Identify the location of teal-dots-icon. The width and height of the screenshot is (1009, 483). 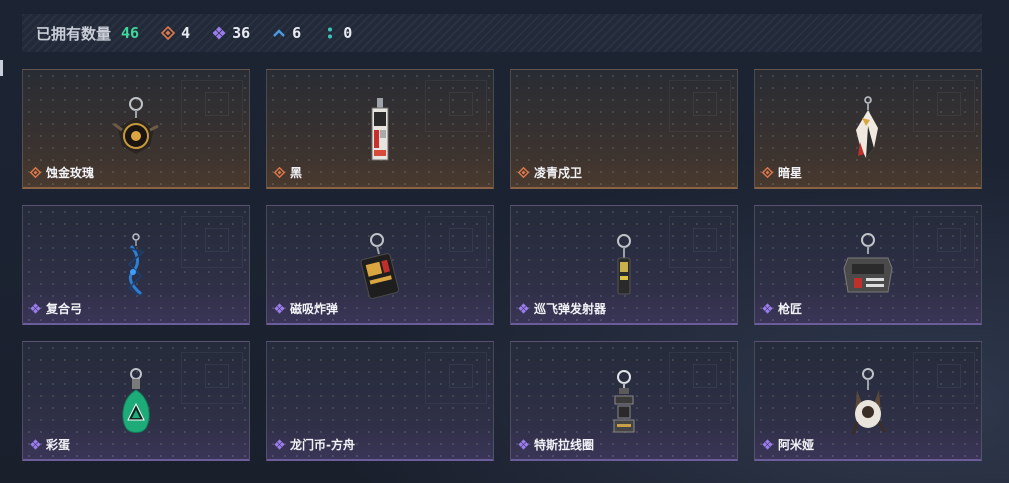
(330, 33).